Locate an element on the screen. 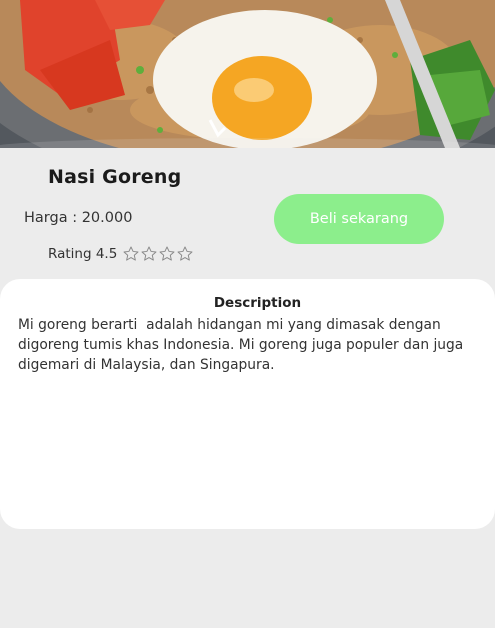  rating-stars is located at coordinates (158, 254).